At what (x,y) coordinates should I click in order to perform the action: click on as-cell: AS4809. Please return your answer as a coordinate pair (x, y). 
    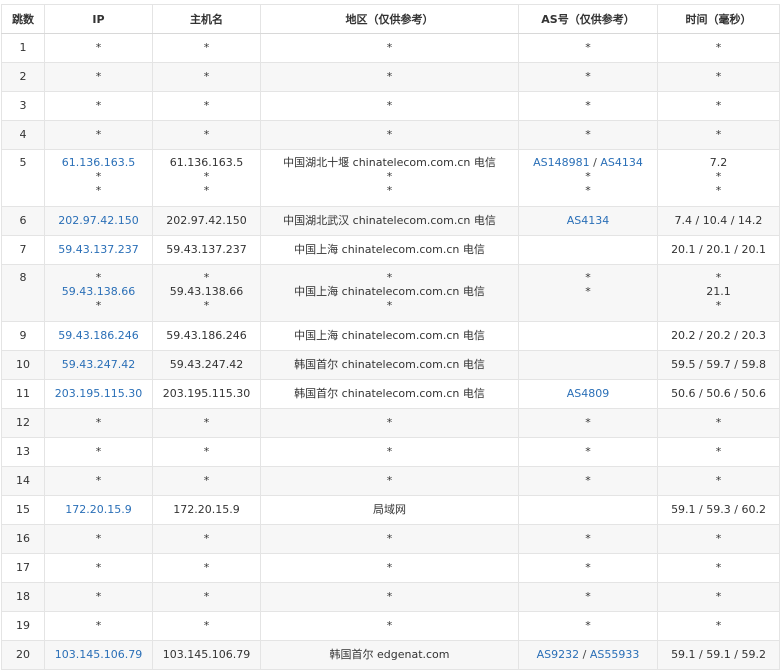
    Looking at the image, I should click on (588, 394).